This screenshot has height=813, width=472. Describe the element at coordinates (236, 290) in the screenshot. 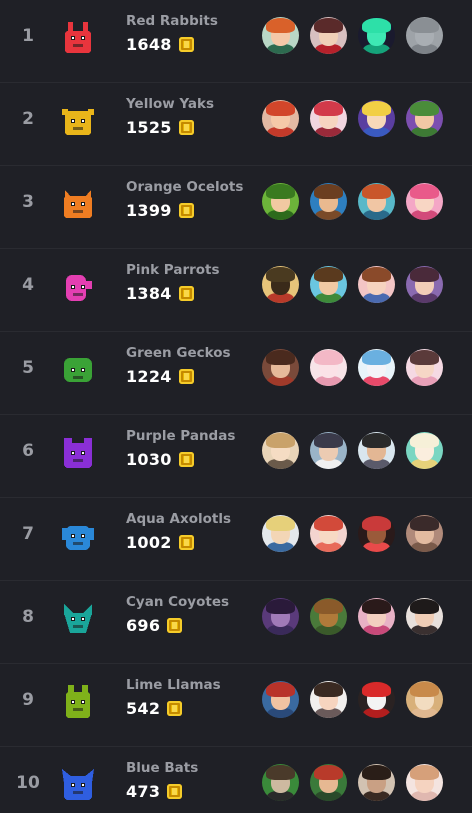

I see `leaderboard-row: 4 Pink Parrots 1384` at that location.